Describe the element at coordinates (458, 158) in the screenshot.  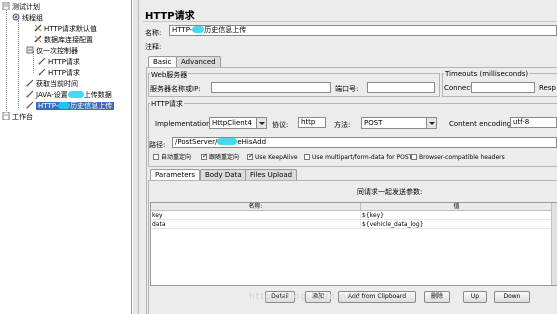
I see `browser-compatible-checkbox: Browser-compatible headers` at that location.